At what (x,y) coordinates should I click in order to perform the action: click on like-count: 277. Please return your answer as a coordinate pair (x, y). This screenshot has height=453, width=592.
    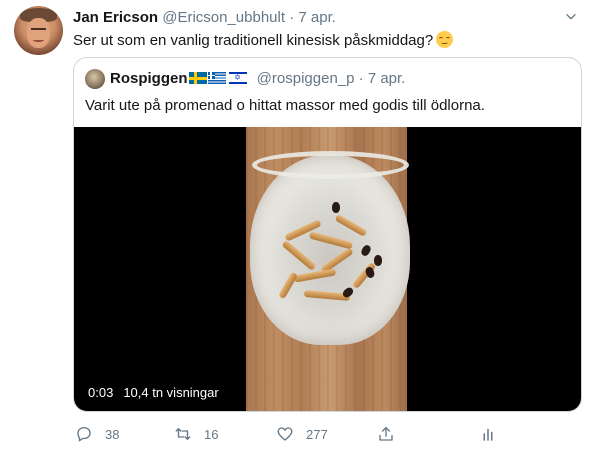
    Looking at the image, I should click on (317, 434).